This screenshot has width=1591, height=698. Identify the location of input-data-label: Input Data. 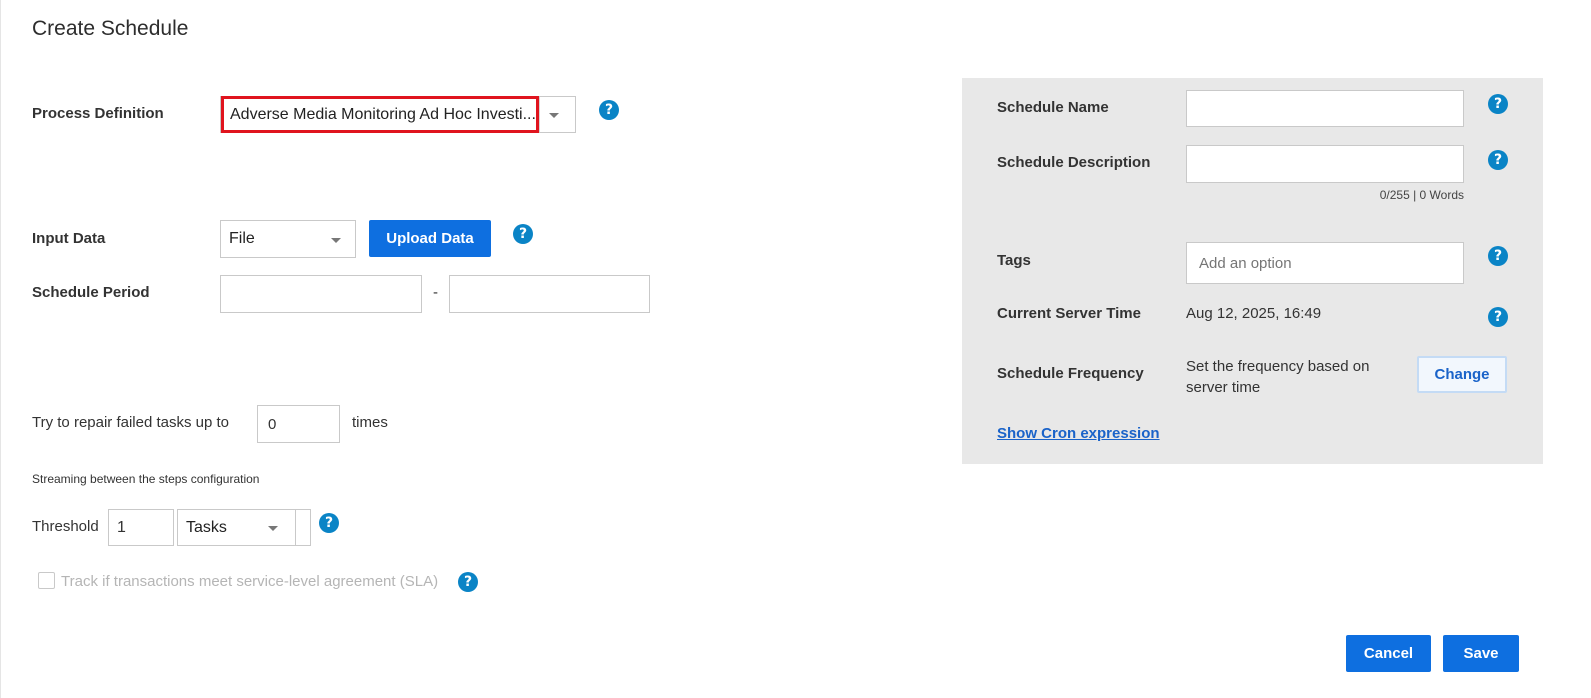
(69, 238).